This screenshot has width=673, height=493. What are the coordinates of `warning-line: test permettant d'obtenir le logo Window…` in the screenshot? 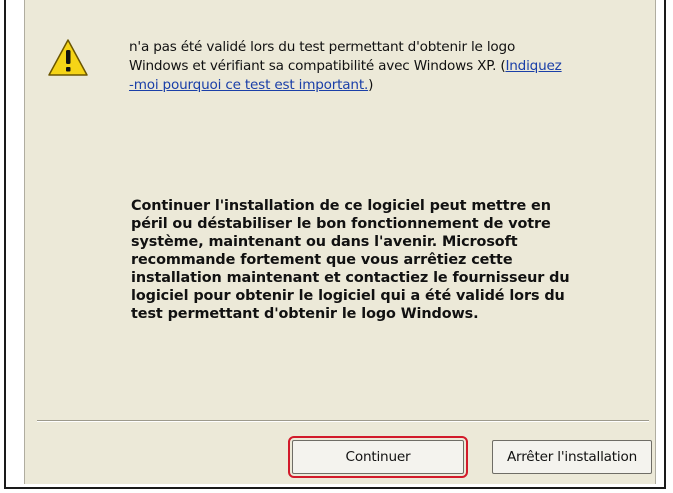 It's located at (305, 314).